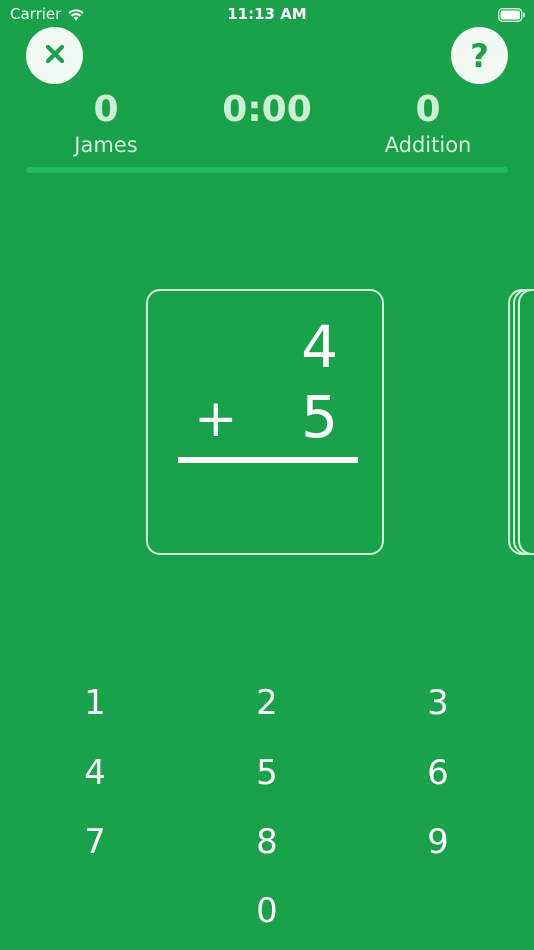 The width and height of the screenshot is (534, 950). I want to click on mode-stat: 0 Addition, so click(428, 123).